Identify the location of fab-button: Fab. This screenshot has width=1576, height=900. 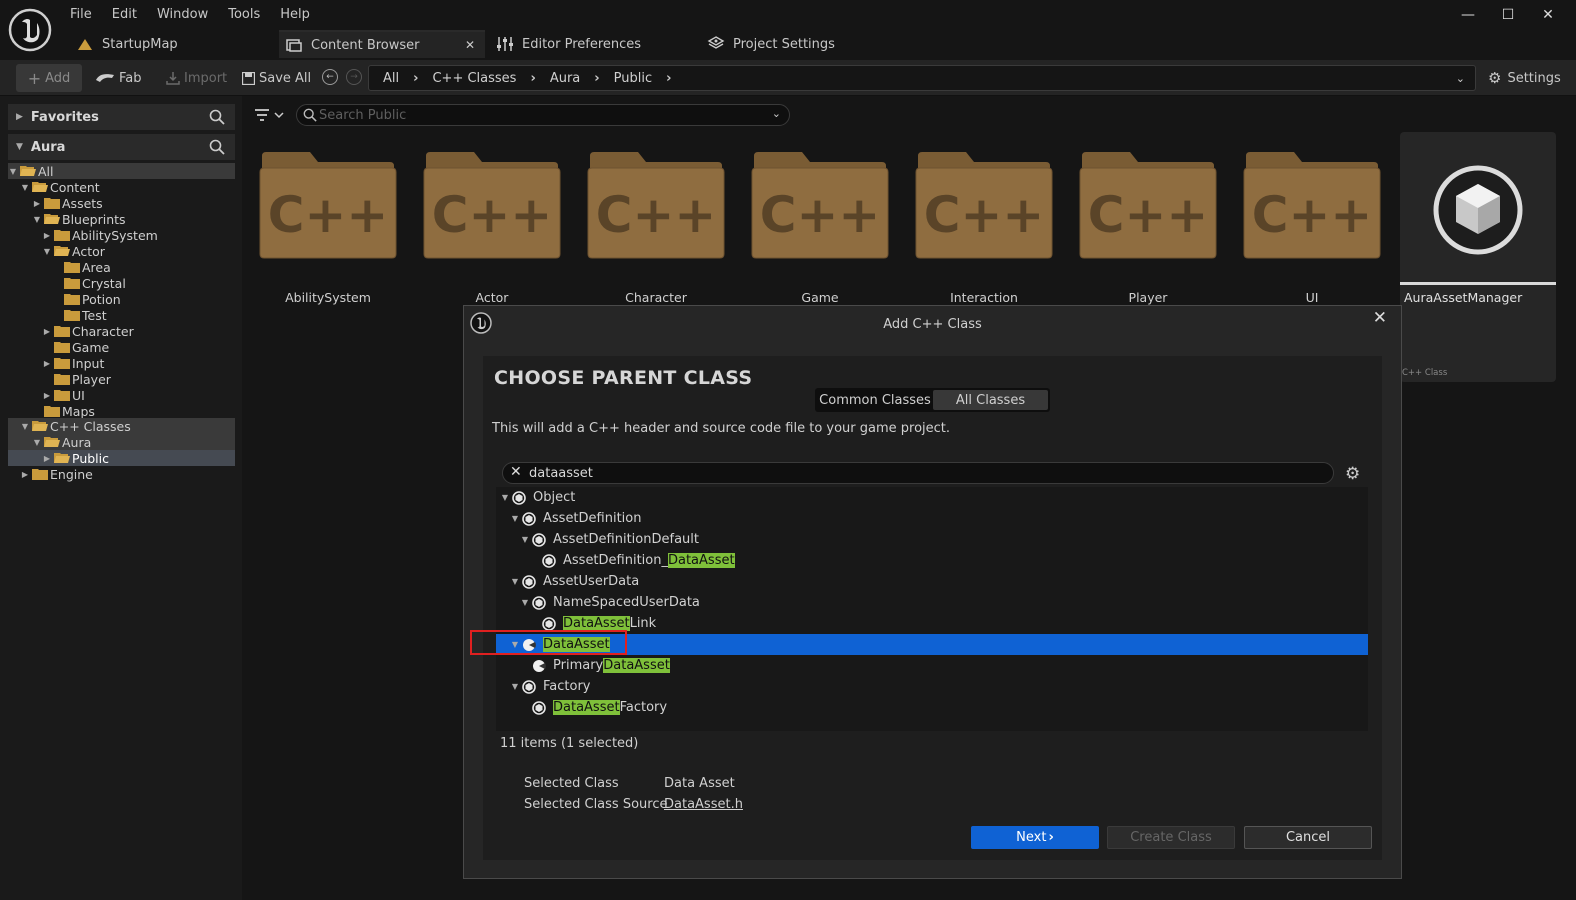
(118, 78).